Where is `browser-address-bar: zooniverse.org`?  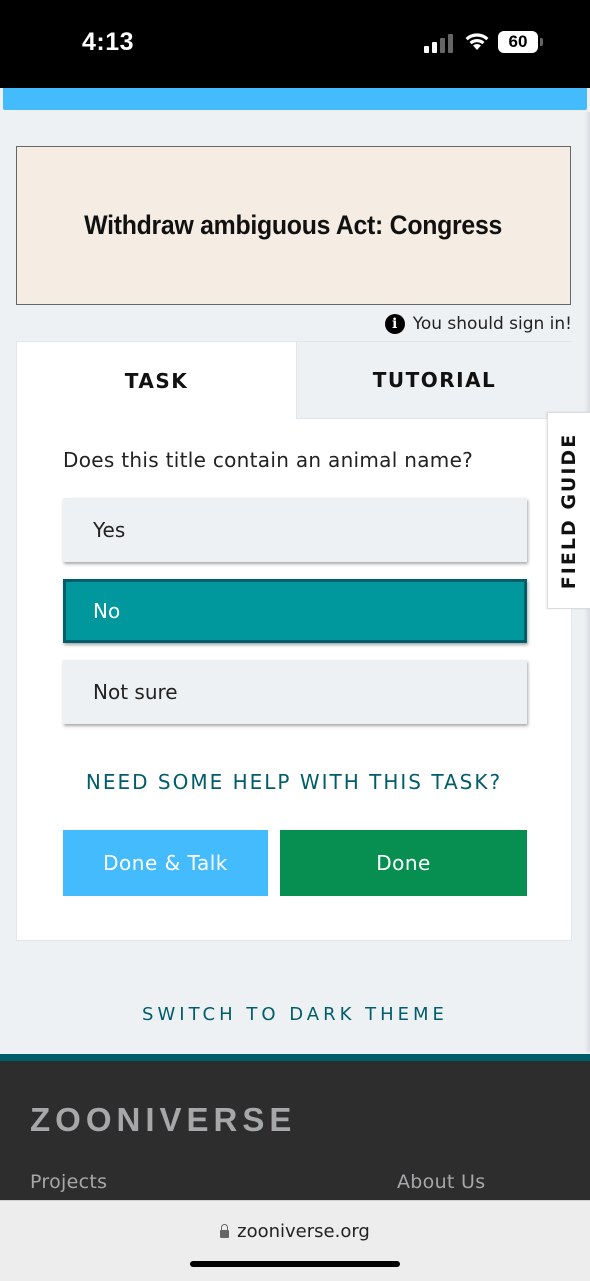 browser-address-bar: zooniverse.org is located at coordinates (295, 1240).